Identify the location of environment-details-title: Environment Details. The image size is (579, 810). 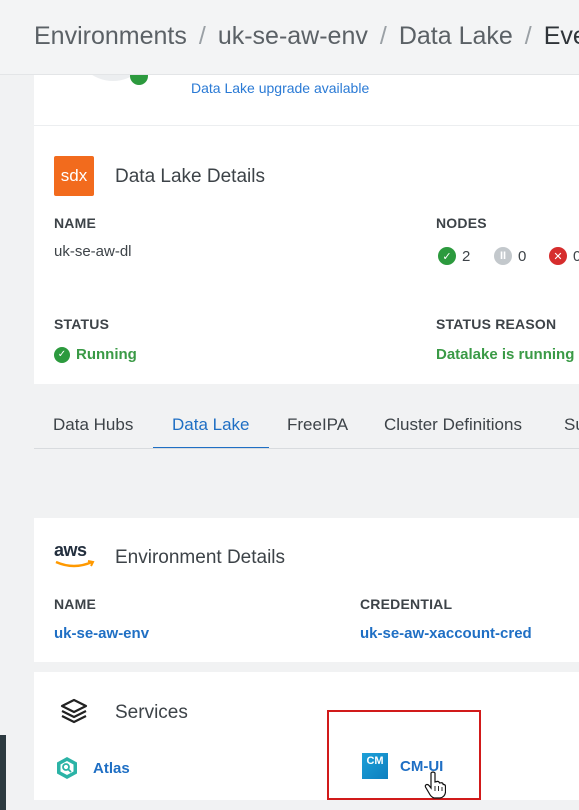
(200, 557).